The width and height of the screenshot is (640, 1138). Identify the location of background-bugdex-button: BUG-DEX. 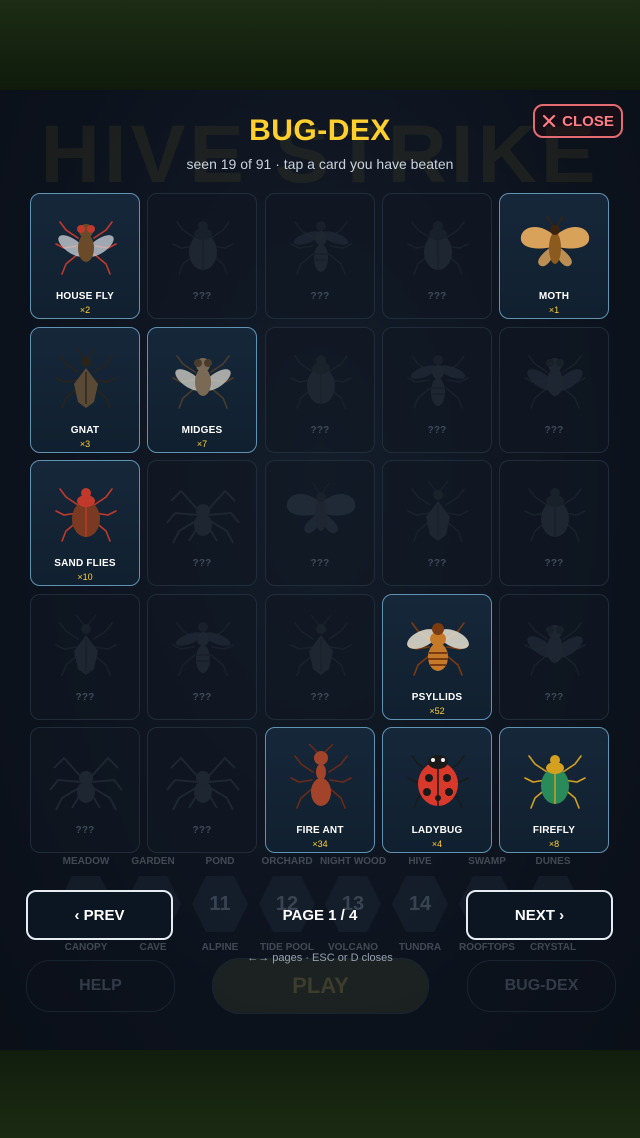
(541, 986).